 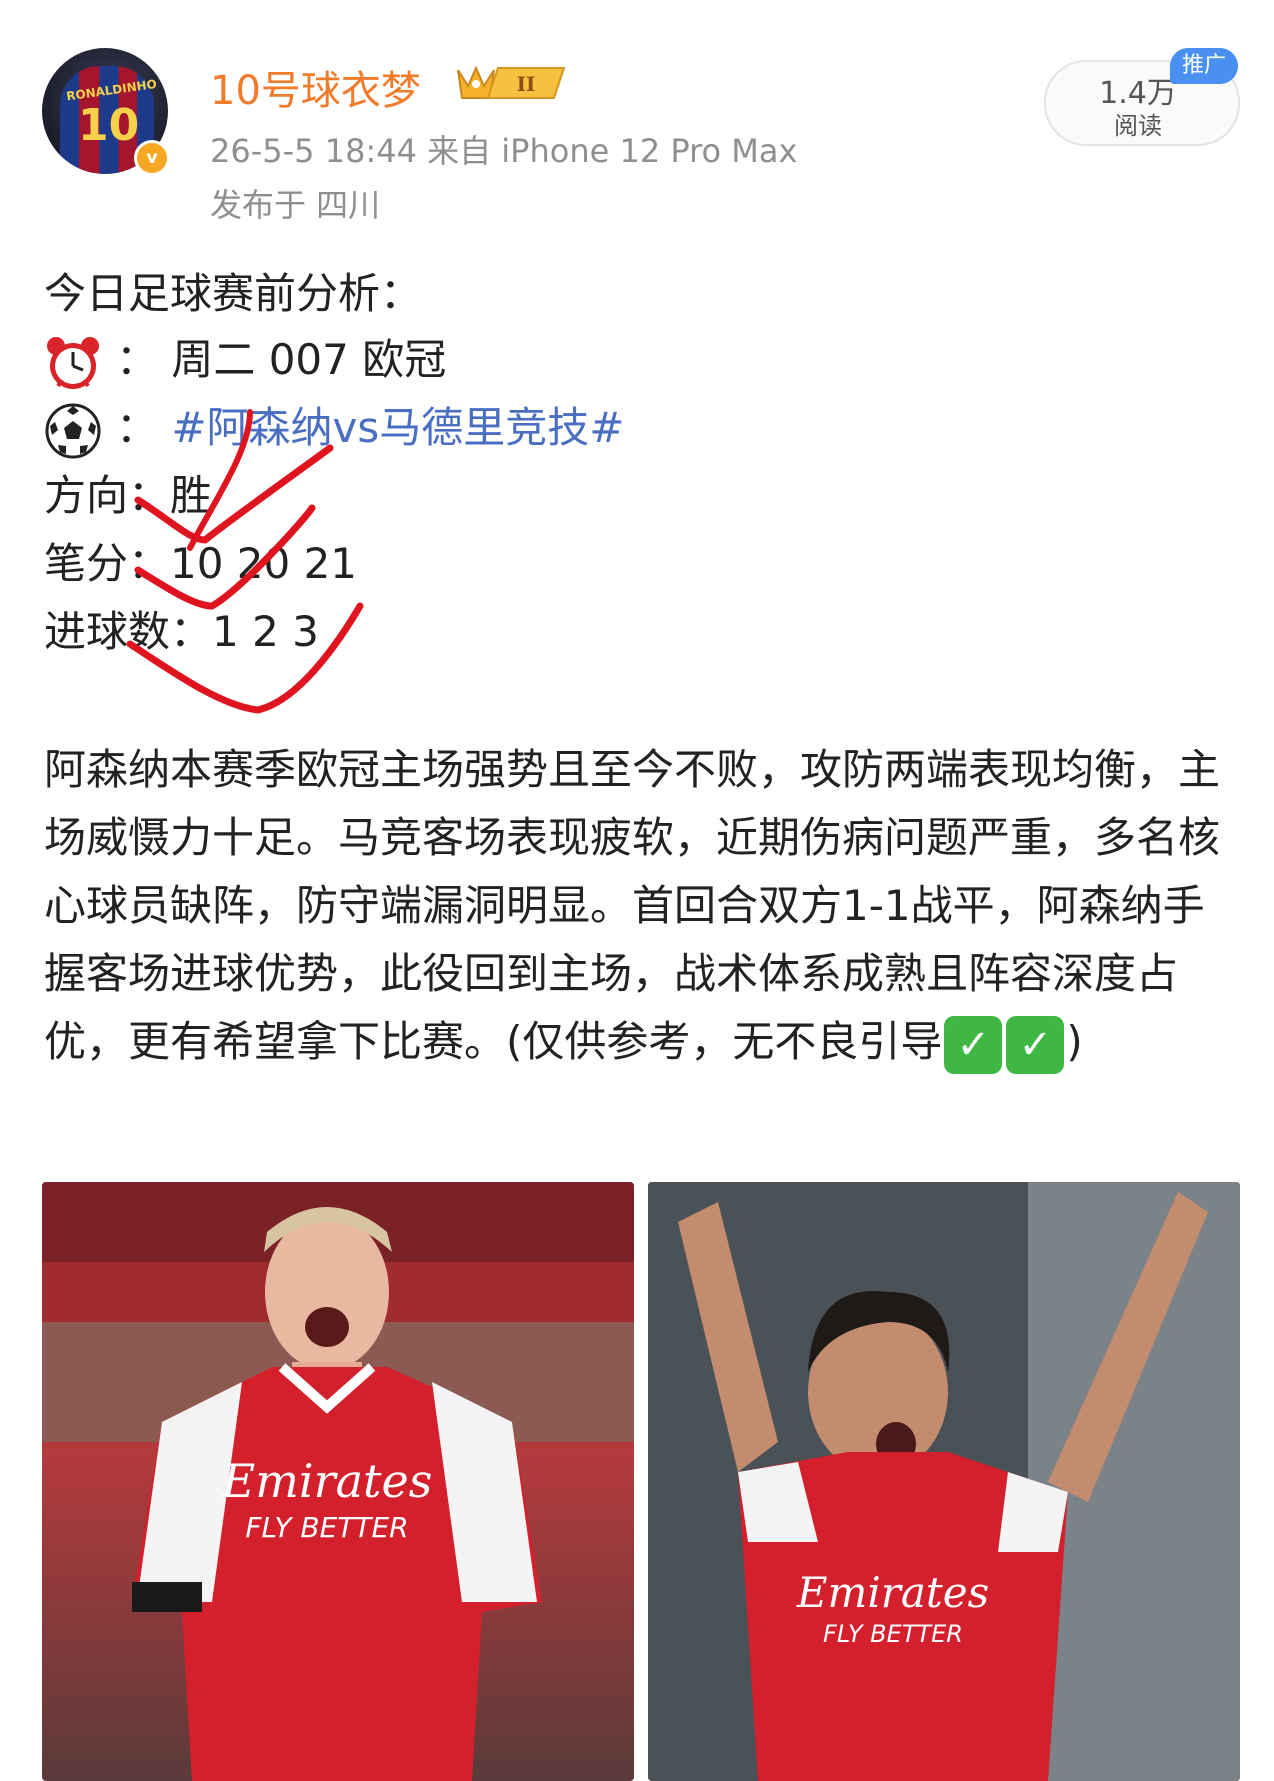 I want to click on soccer-ball-icon, so click(x=73, y=430).